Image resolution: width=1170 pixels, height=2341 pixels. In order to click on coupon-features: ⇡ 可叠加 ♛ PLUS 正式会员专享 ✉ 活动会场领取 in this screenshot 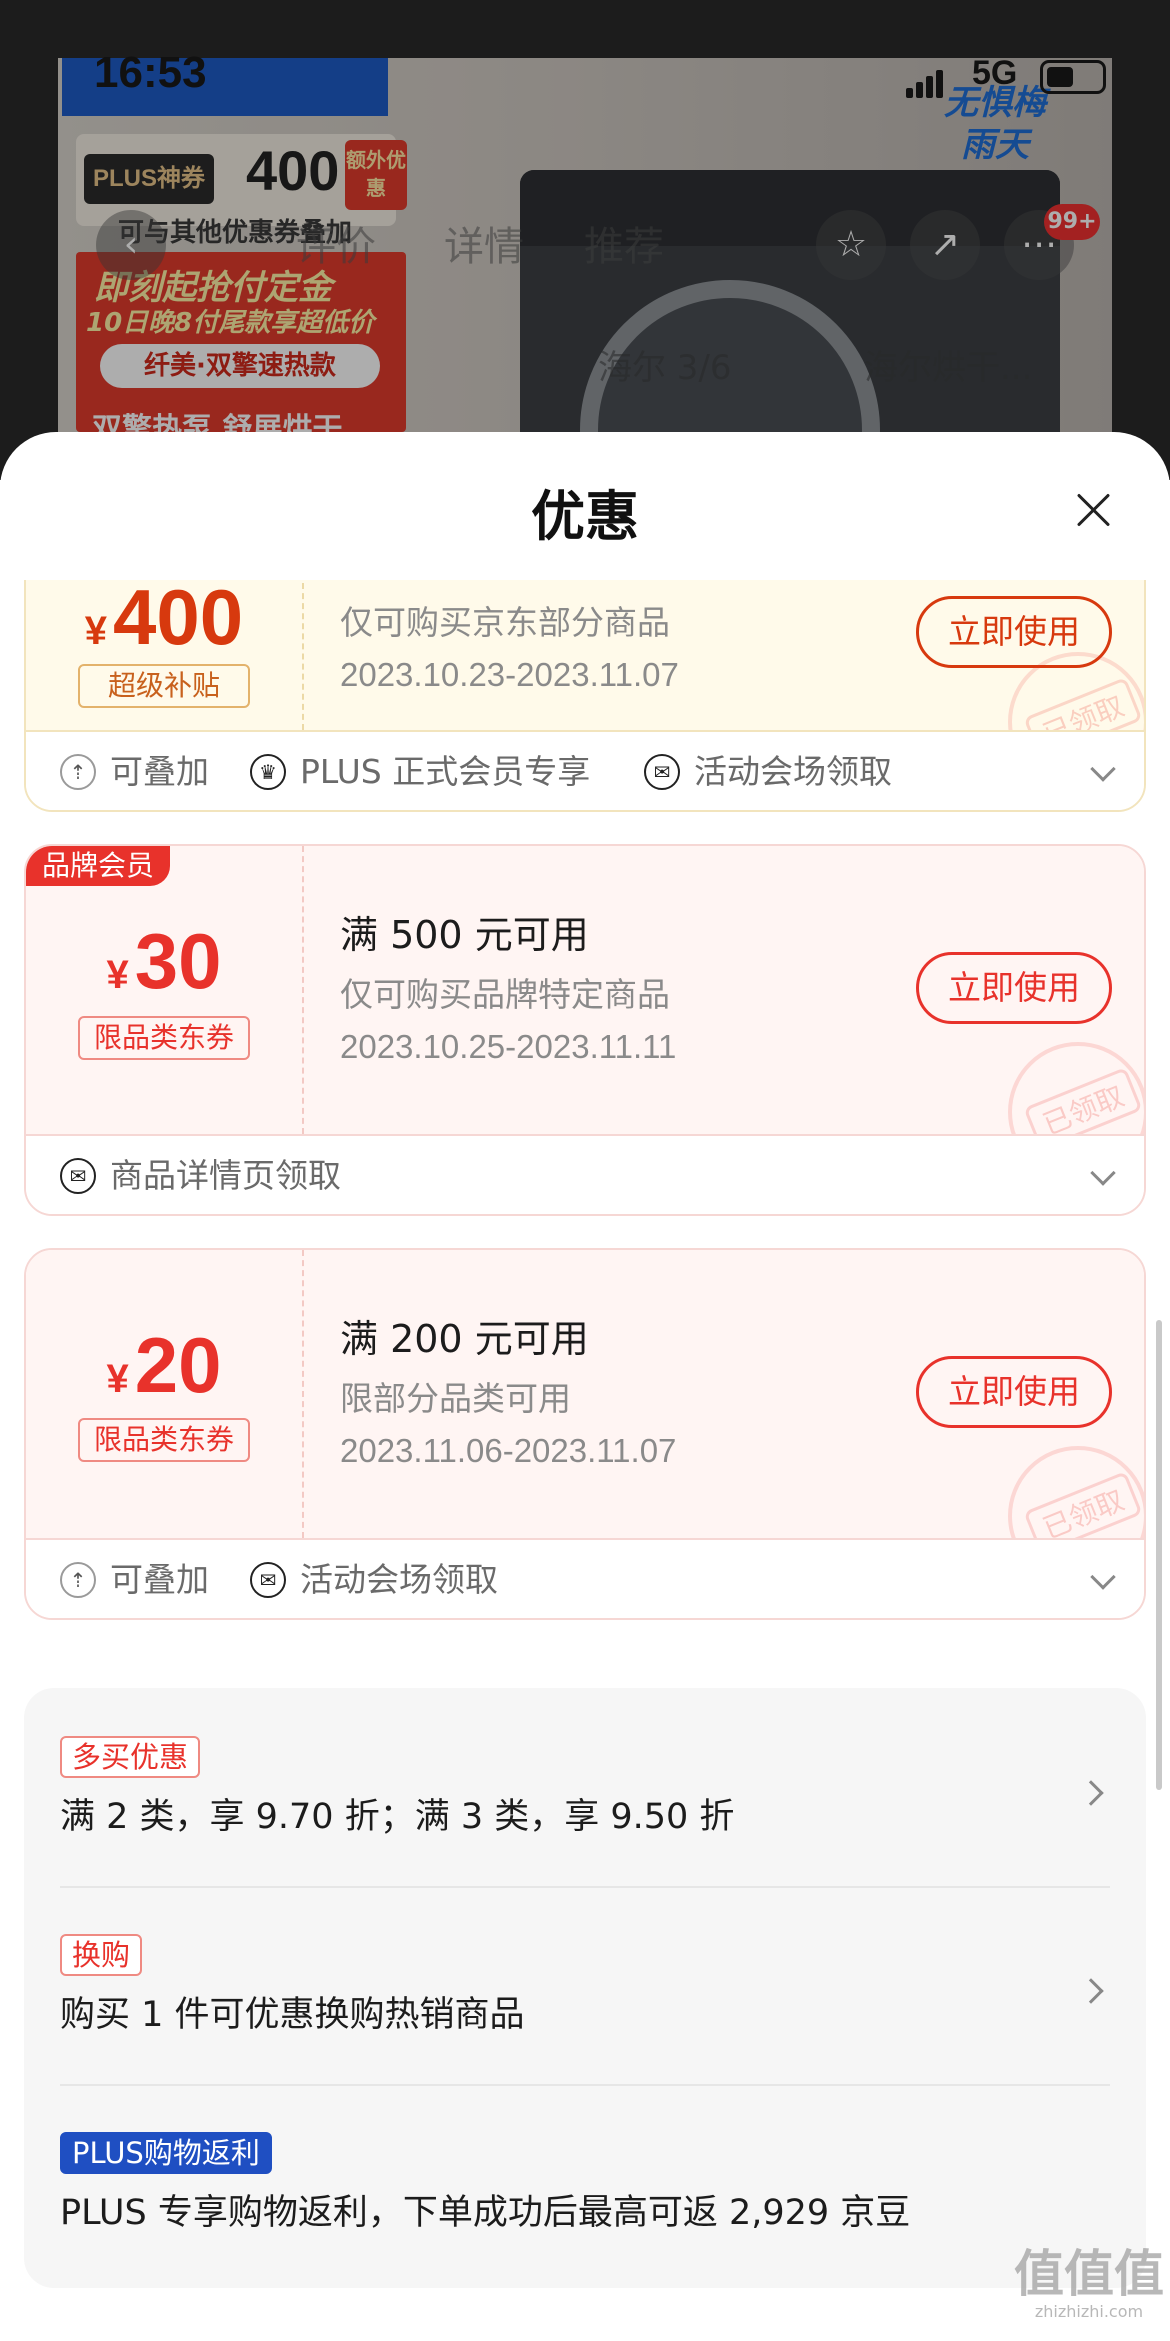, I will do `click(585, 770)`.